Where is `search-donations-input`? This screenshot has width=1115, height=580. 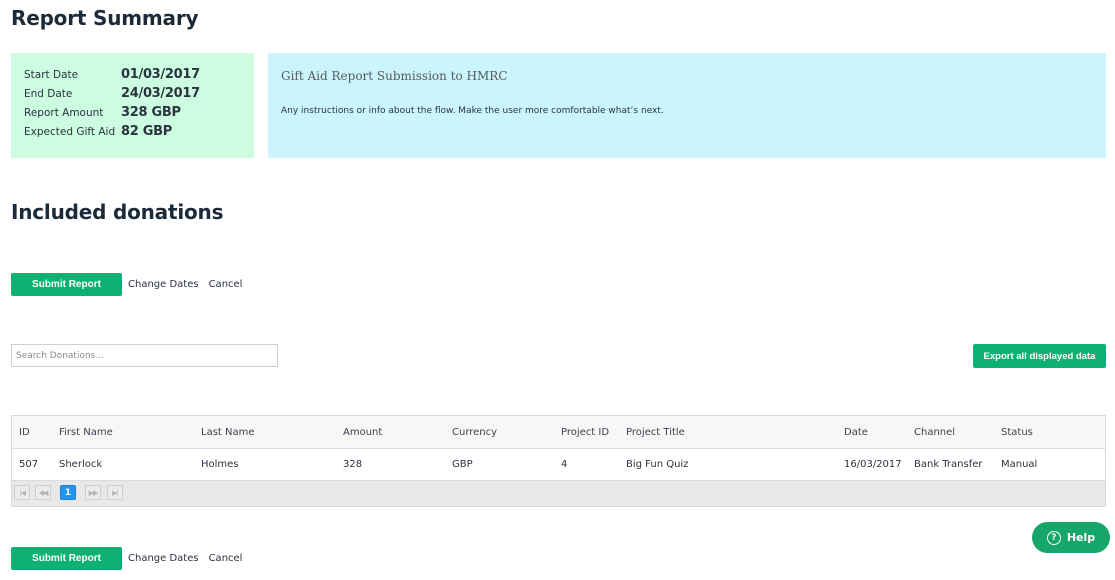 search-donations-input is located at coordinates (144, 355).